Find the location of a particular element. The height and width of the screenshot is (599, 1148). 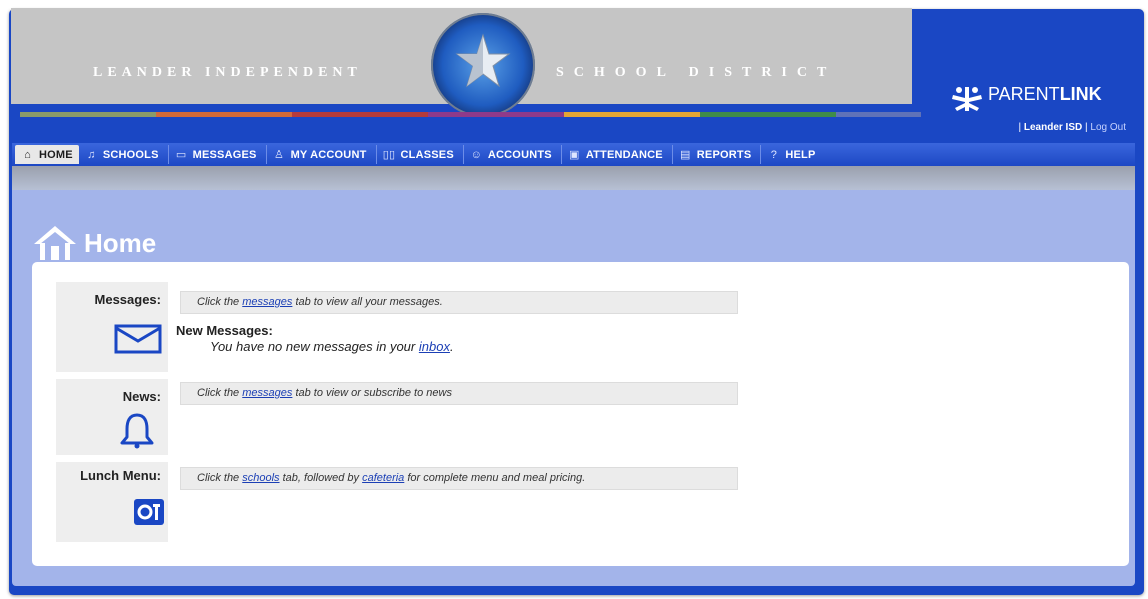

hint-text: tab to view all your messages. is located at coordinates (367, 302).